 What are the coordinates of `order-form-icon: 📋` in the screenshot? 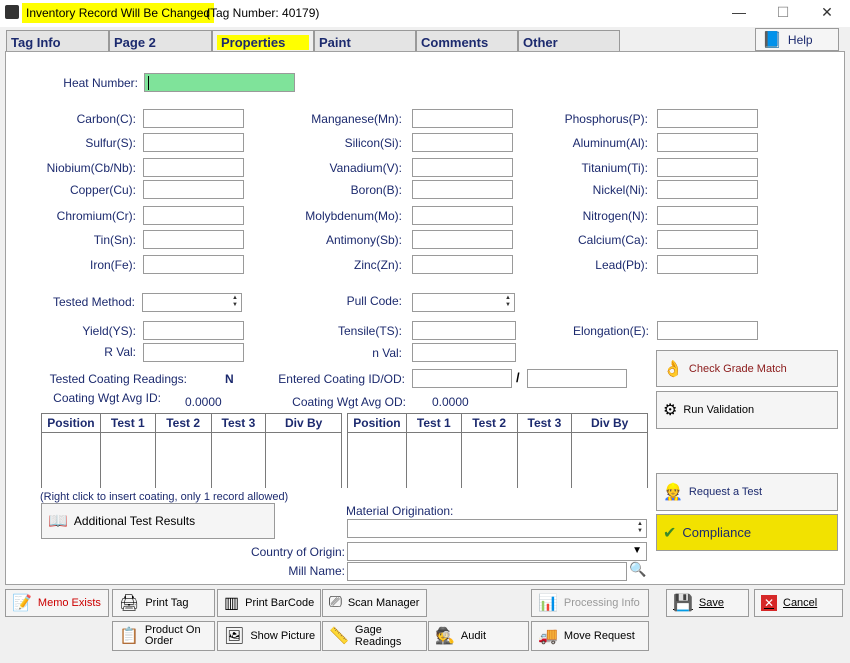 It's located at (129, 636).